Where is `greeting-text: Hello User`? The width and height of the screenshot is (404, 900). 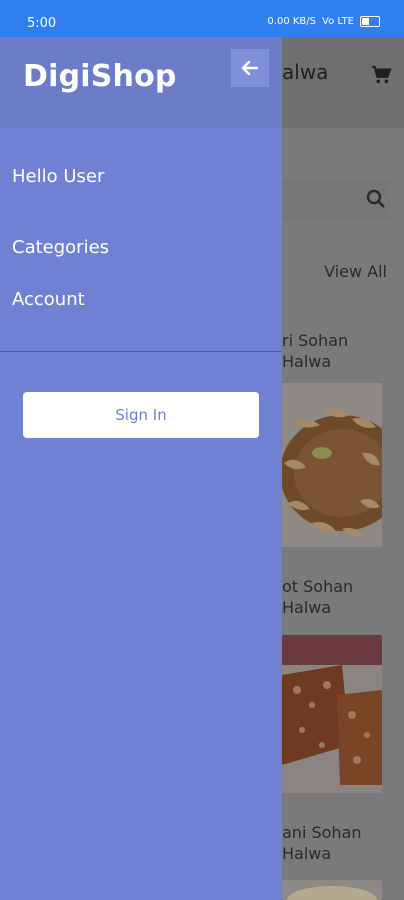
greeting-text: Hello User is located at coordinates (58, 176).